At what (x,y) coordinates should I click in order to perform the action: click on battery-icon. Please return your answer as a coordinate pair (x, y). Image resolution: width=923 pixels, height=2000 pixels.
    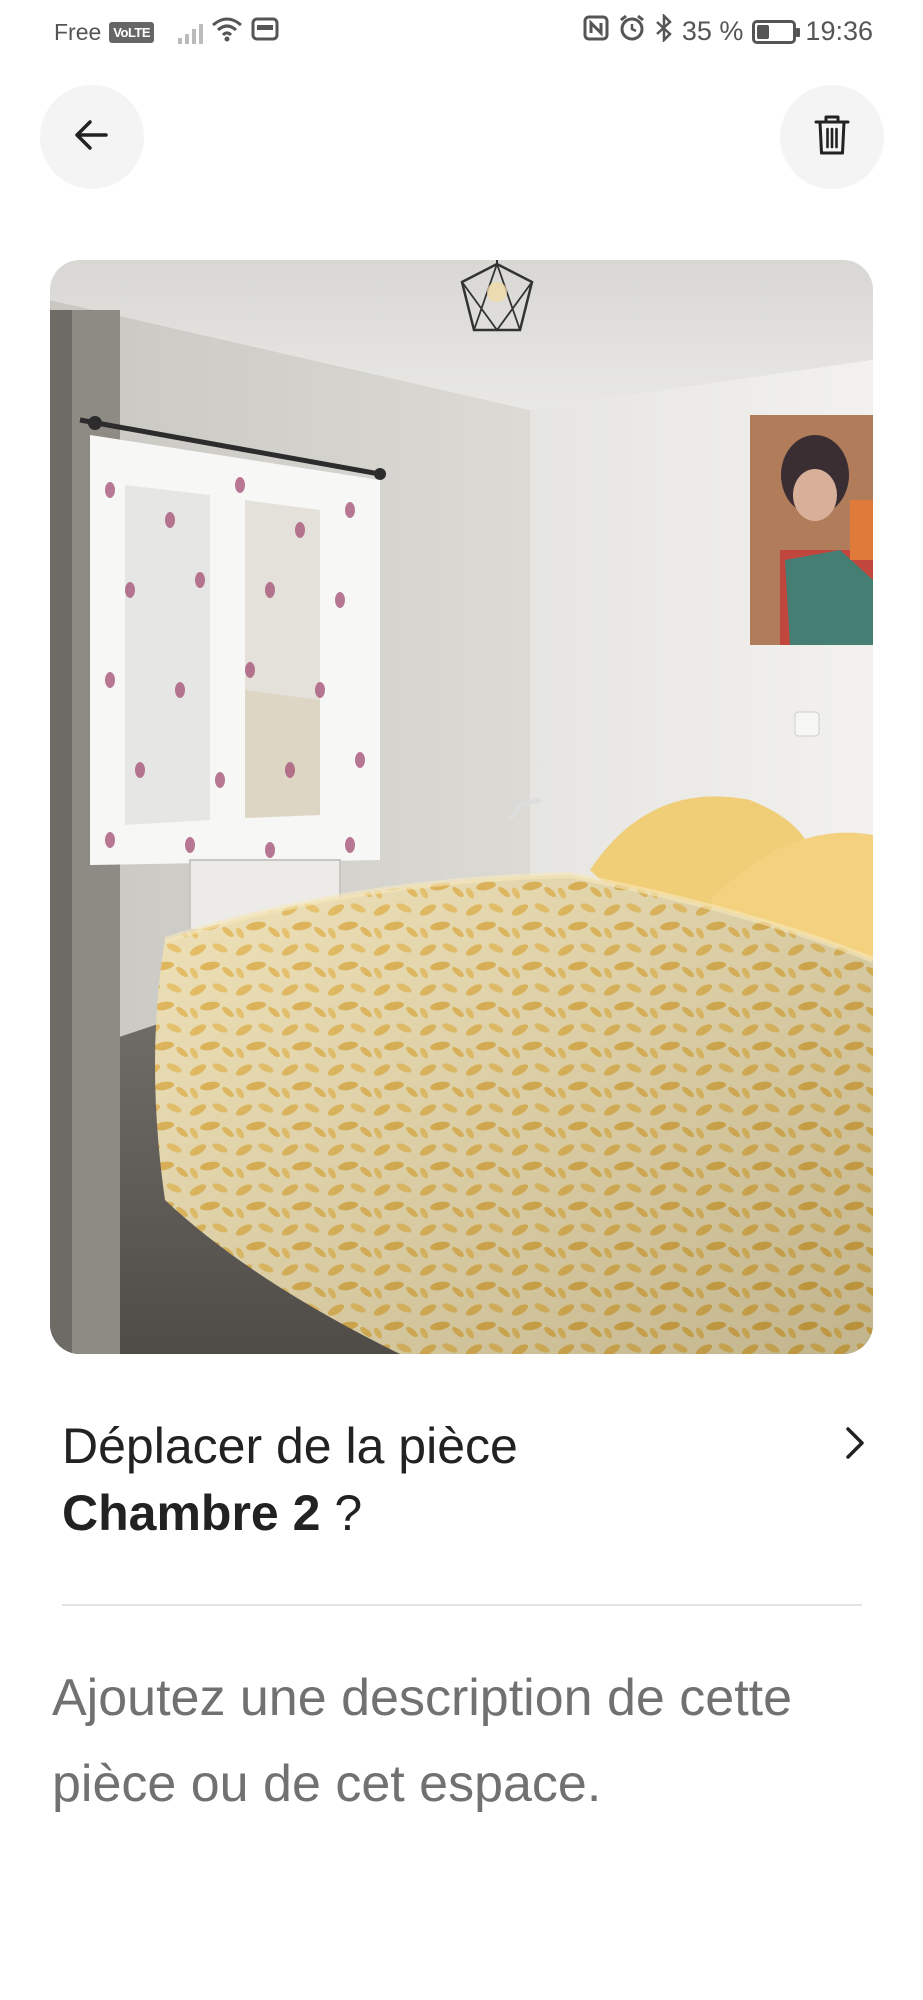
    Looking at the image, I should click on (776, 31).